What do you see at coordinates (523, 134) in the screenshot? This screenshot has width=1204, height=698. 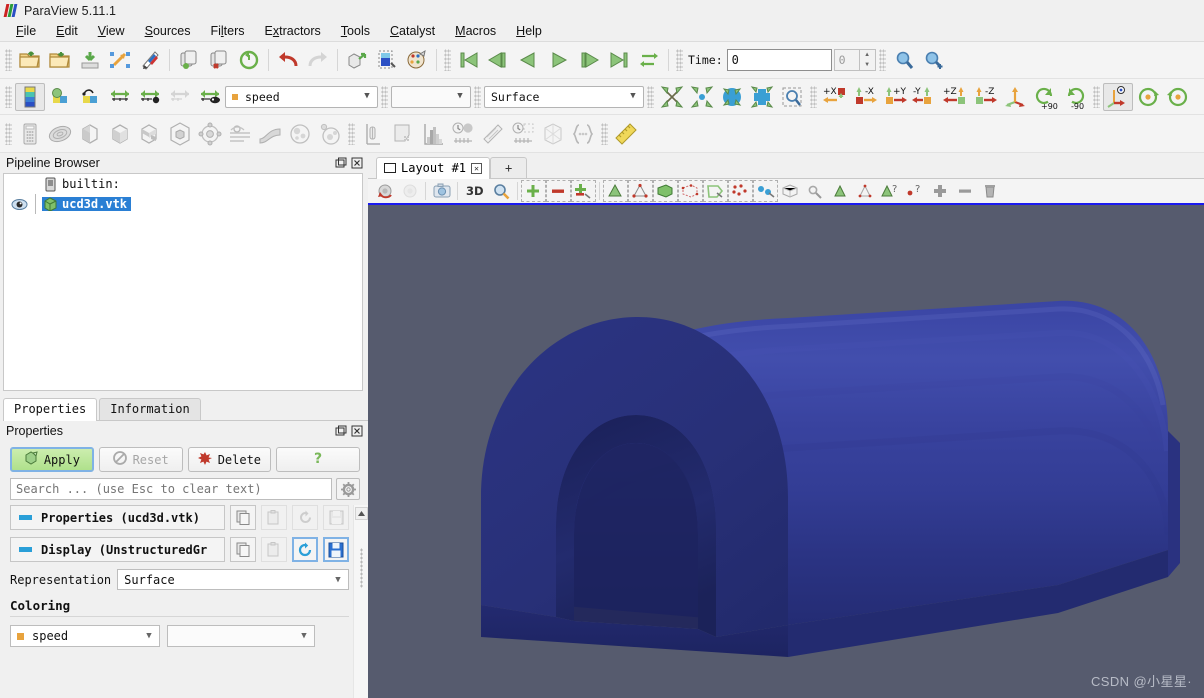 I see `plot-time-icon` at bounding box center [523, 134].